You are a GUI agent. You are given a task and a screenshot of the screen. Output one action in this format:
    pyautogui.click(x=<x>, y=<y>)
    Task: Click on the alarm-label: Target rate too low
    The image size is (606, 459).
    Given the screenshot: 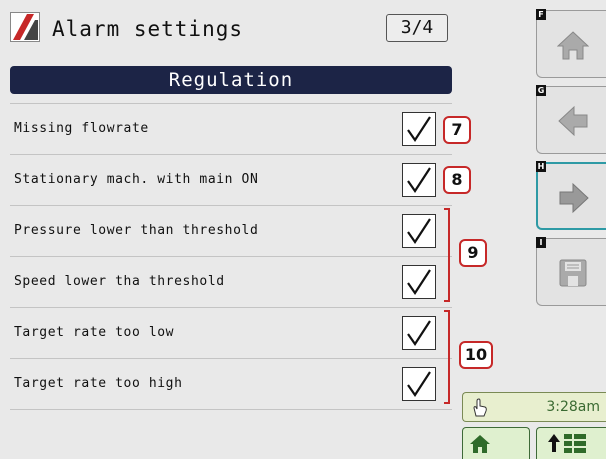 What is the action you would take?
    pyautogui.click(x=94, y=332)
    